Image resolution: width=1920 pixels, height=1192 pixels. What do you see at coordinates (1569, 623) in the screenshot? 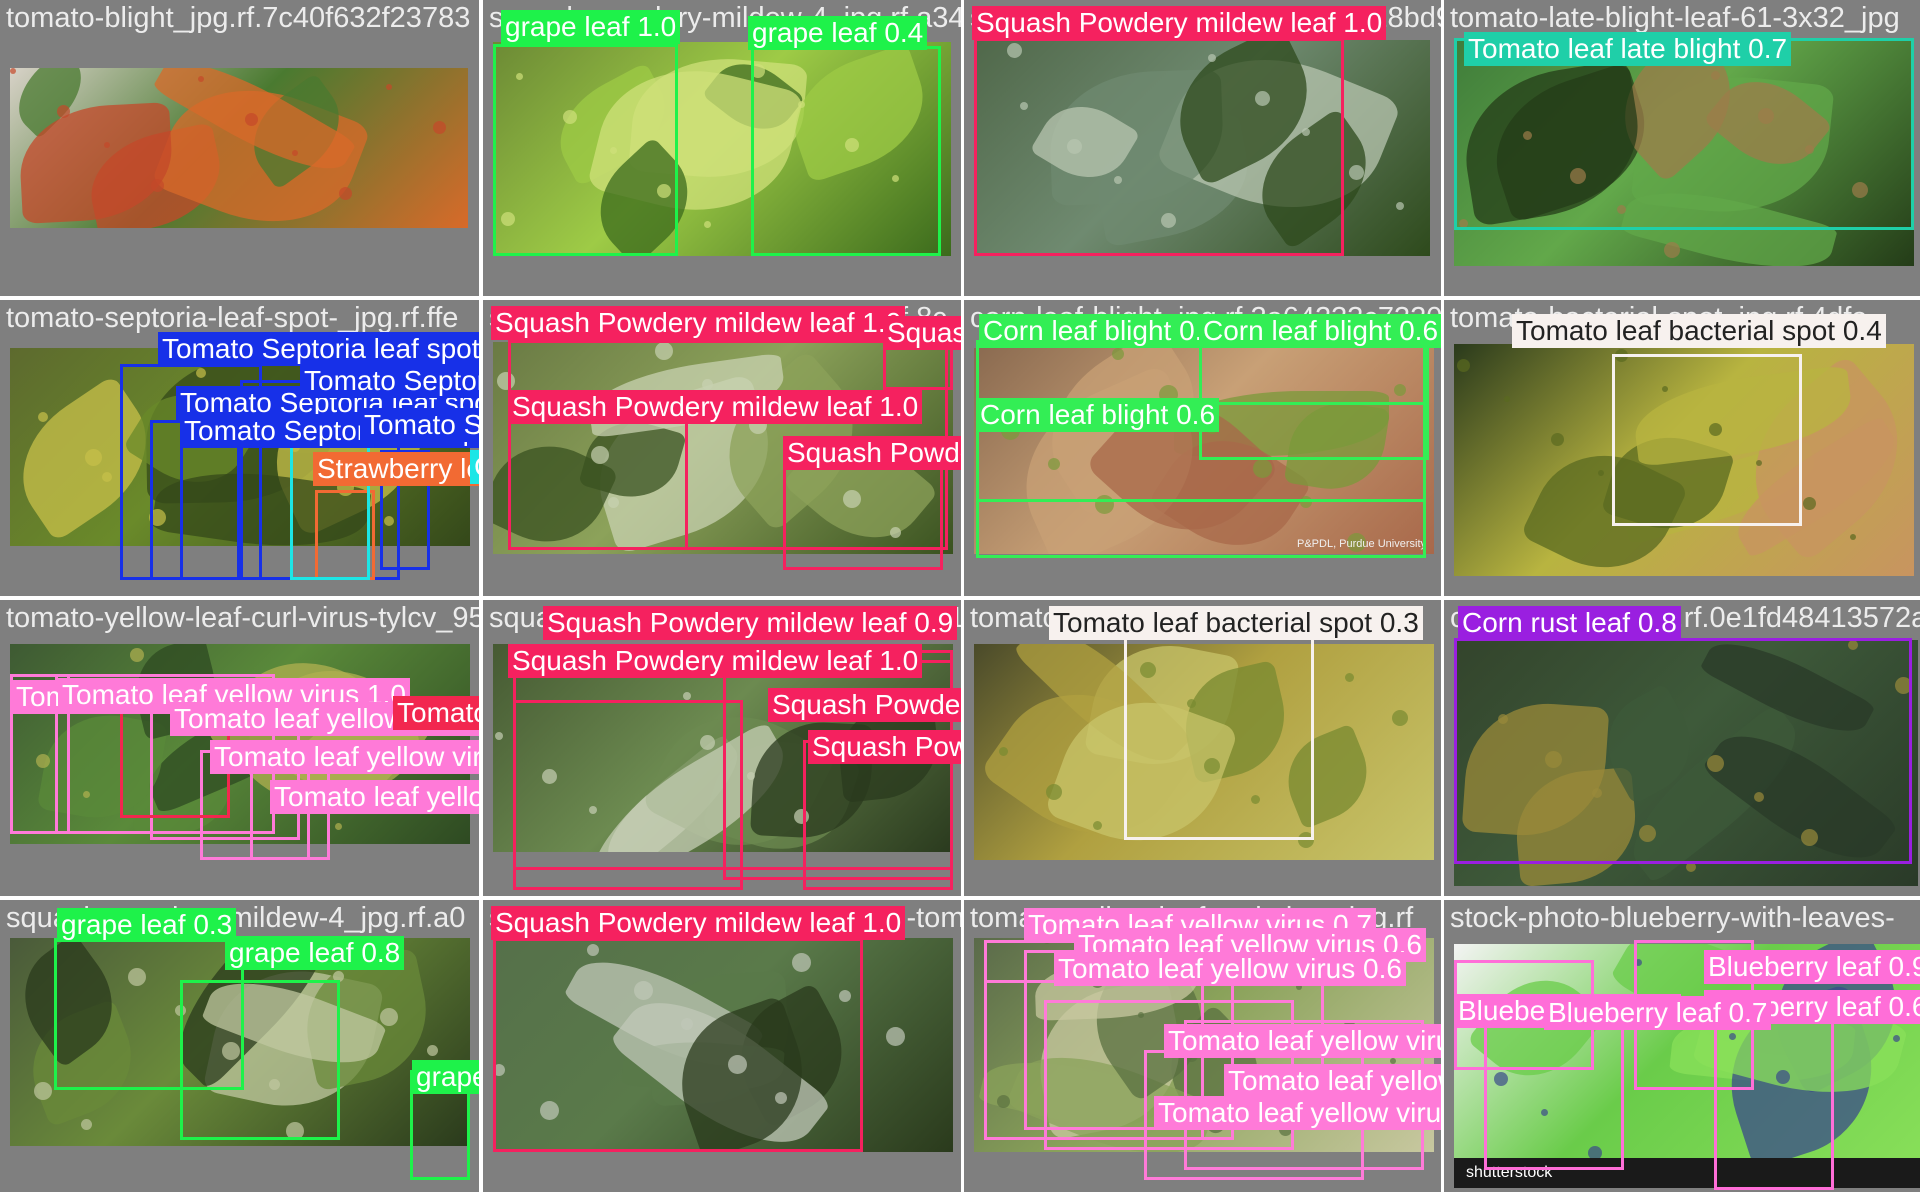
I see `detection-label: Corn rust leaf 0.8` at bounding box center [1569, 623].